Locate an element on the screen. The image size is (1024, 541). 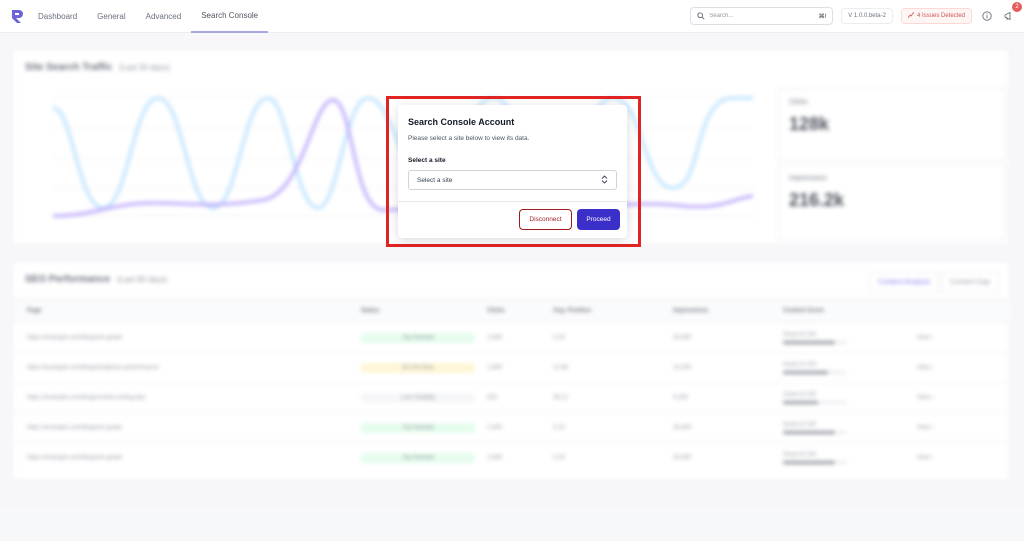
disconnect-button: Disconnect is located at coordinates (545, 219).